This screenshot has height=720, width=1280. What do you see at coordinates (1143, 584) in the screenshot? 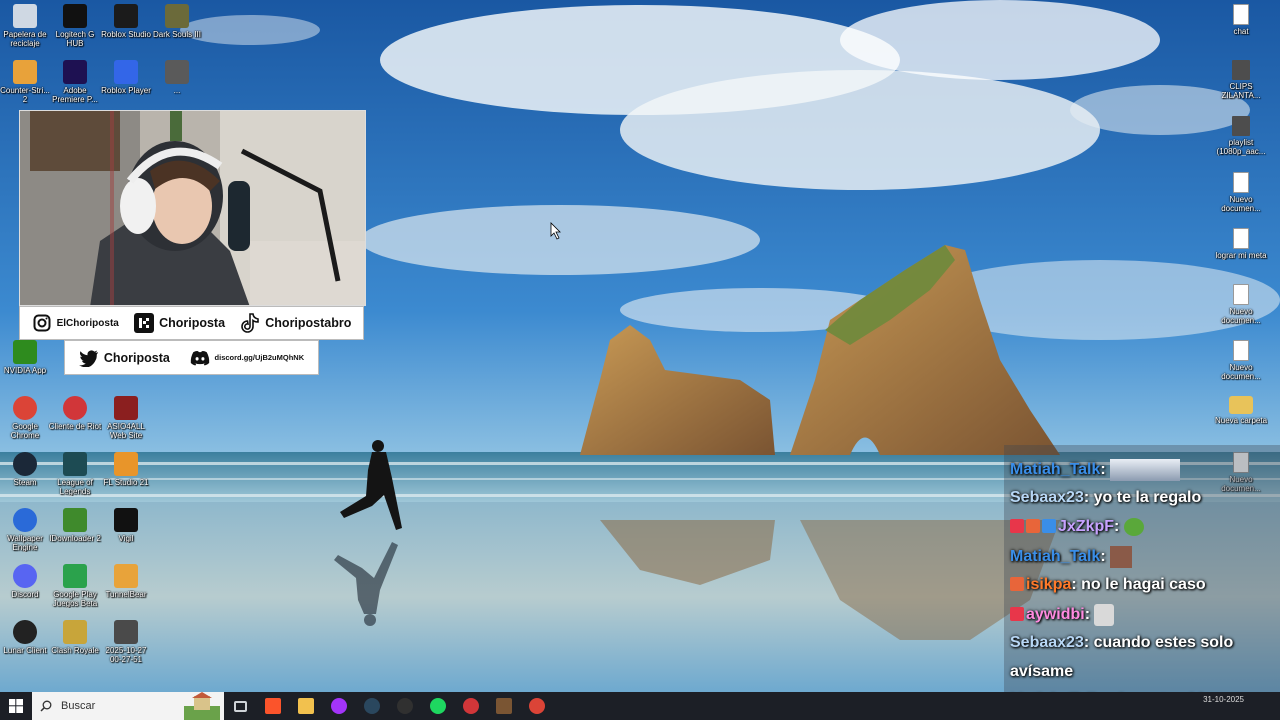
I see `chat-text: no le hagai caso` at bounding box center [1143, 584].